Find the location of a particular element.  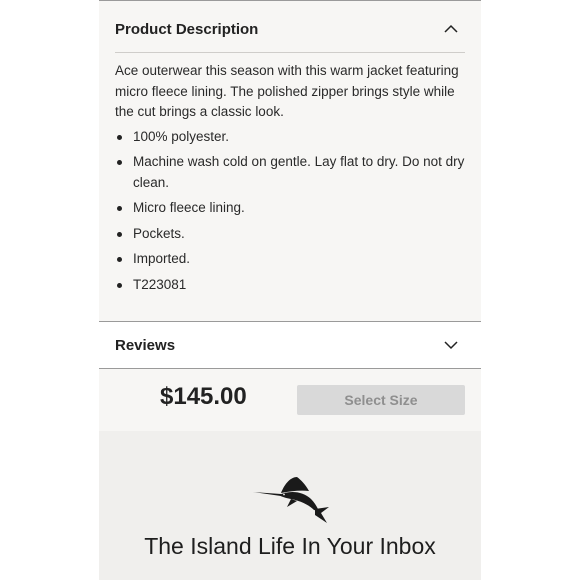

list-item: Pockets. is located at coordinates (290, 234).